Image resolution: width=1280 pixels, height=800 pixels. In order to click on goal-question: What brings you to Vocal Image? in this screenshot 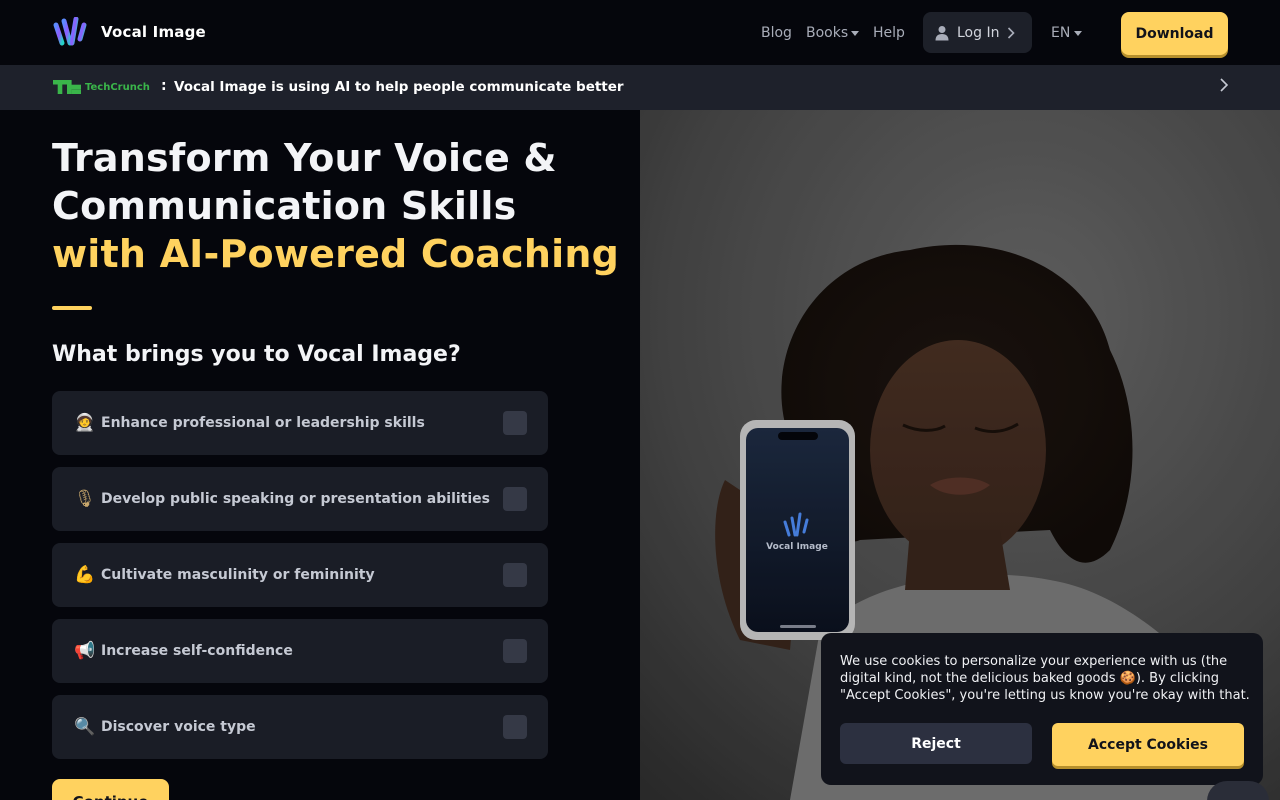, I will do `click(256, 354)`.